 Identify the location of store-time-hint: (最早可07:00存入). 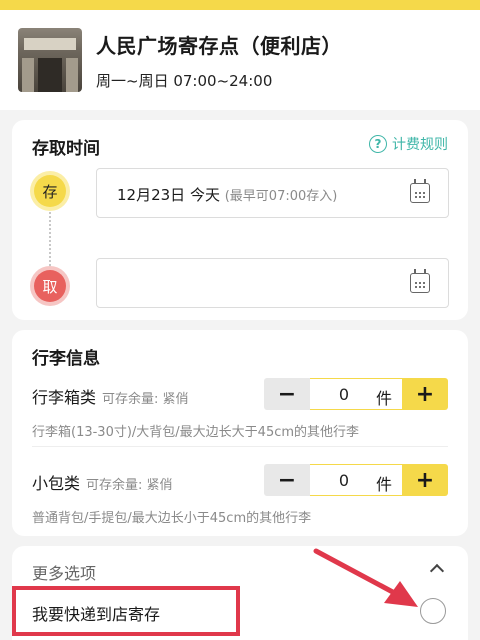
(281, 196).